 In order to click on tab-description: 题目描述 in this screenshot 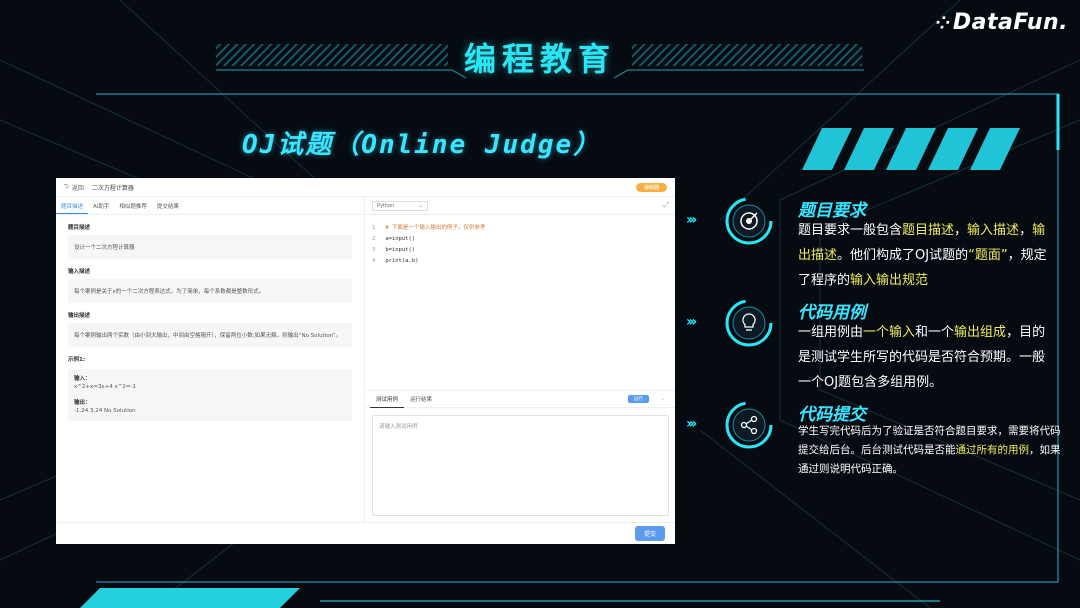, I will do `click(72, 205)`.